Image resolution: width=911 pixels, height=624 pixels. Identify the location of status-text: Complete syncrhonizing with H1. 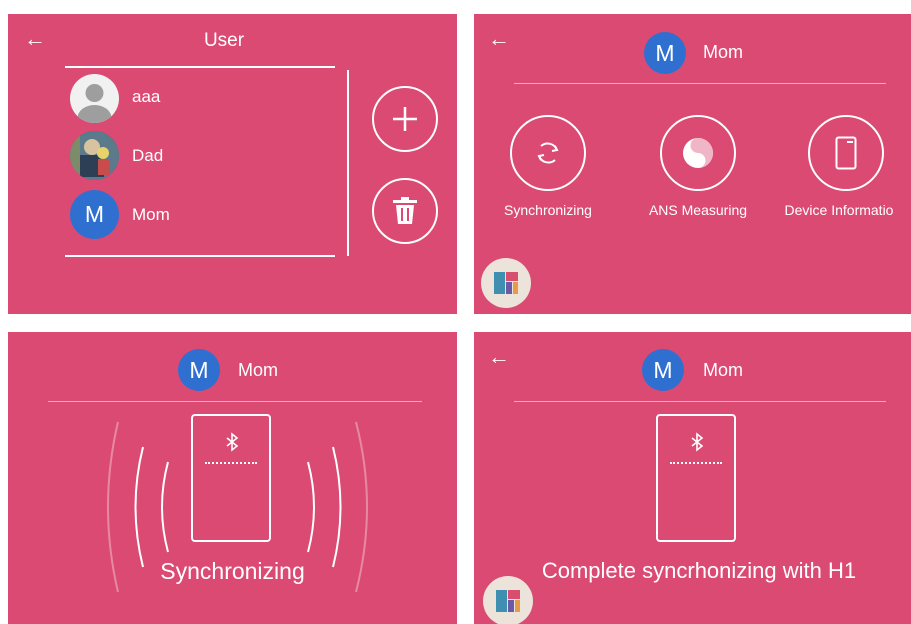
(699, 570).